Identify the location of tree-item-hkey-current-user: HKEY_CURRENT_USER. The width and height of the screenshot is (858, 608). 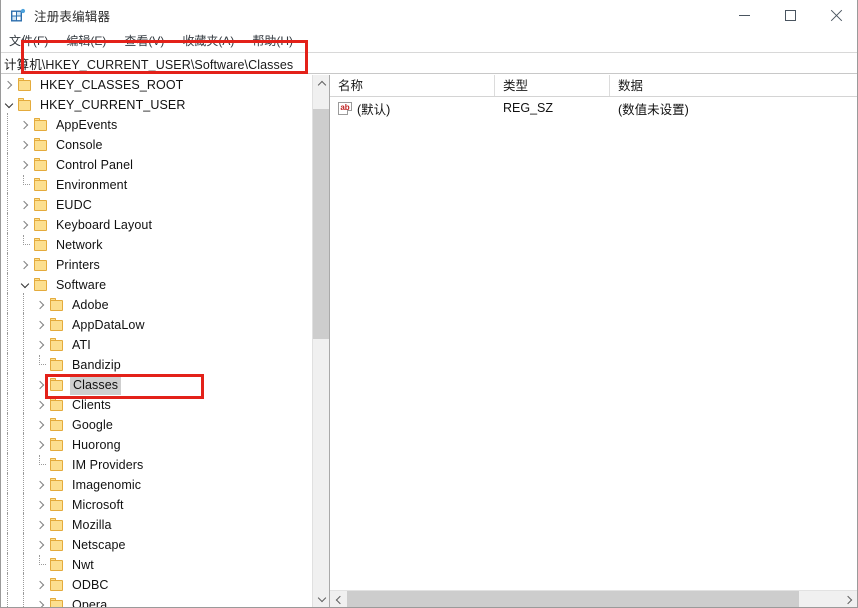
(156, 105).